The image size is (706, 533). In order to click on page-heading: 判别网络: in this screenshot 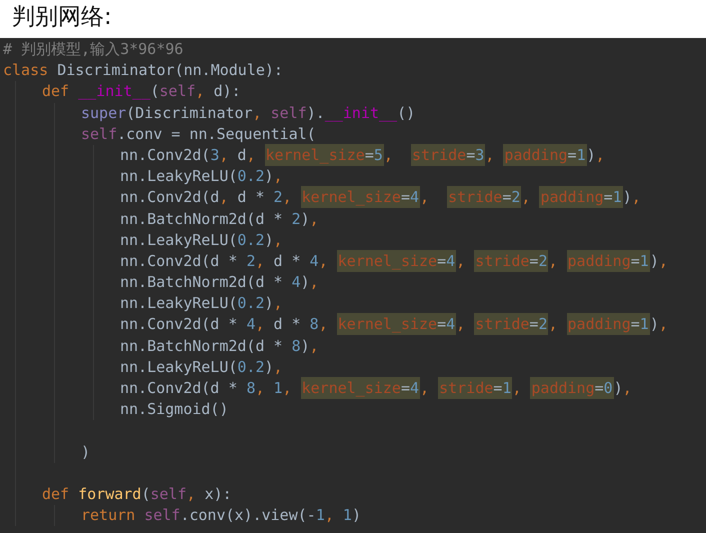, I will do `click(61, 17)`.